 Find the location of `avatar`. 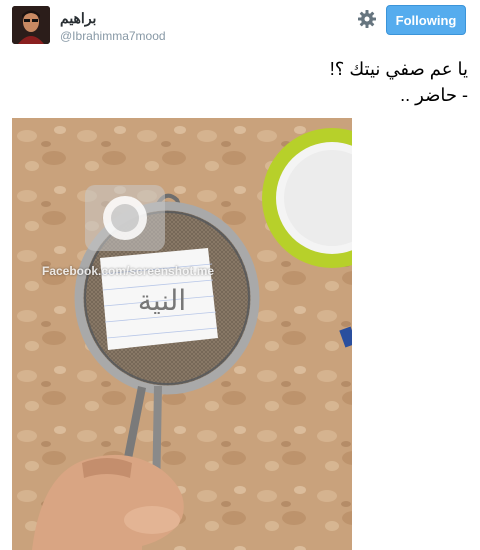

avatar is located at coordinates (31, 25).